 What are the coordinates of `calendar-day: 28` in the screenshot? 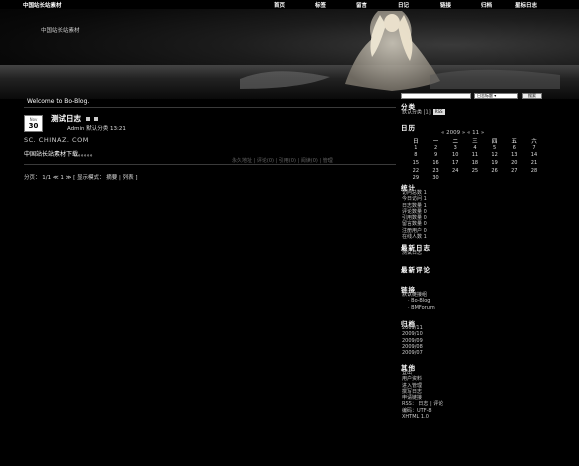 It's located at (534, 172).